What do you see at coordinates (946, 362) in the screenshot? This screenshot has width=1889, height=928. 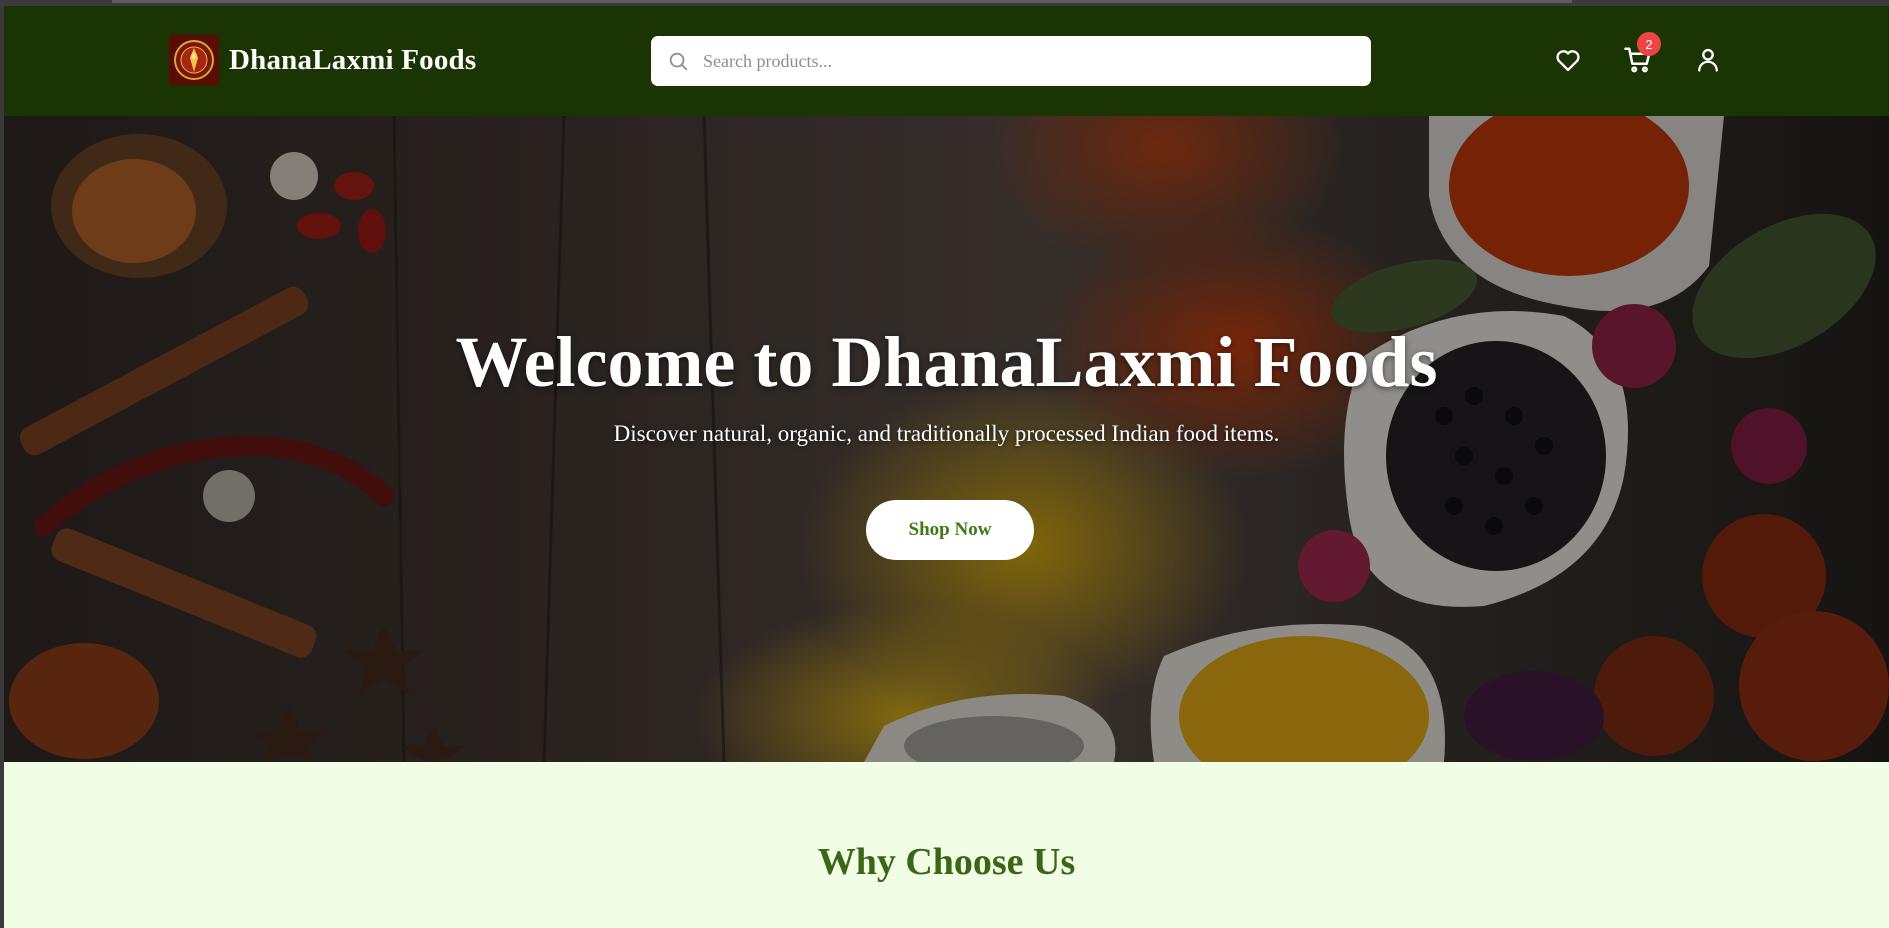 I see `hero-title: Welcome to DhanaLaxmi Foods` at bounding box center [946, 362].